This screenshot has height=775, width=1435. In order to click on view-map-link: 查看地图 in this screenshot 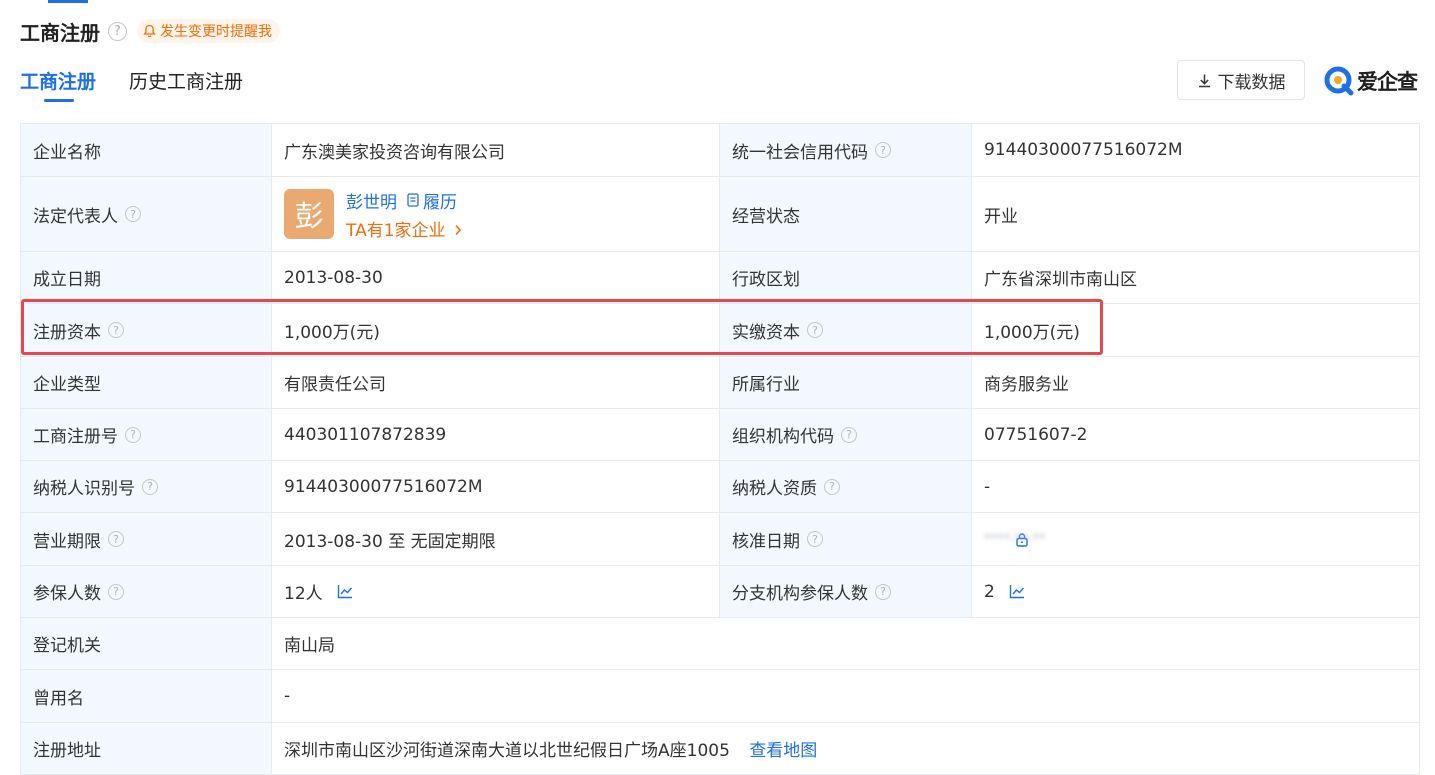, I will do `click(783, 751)`.